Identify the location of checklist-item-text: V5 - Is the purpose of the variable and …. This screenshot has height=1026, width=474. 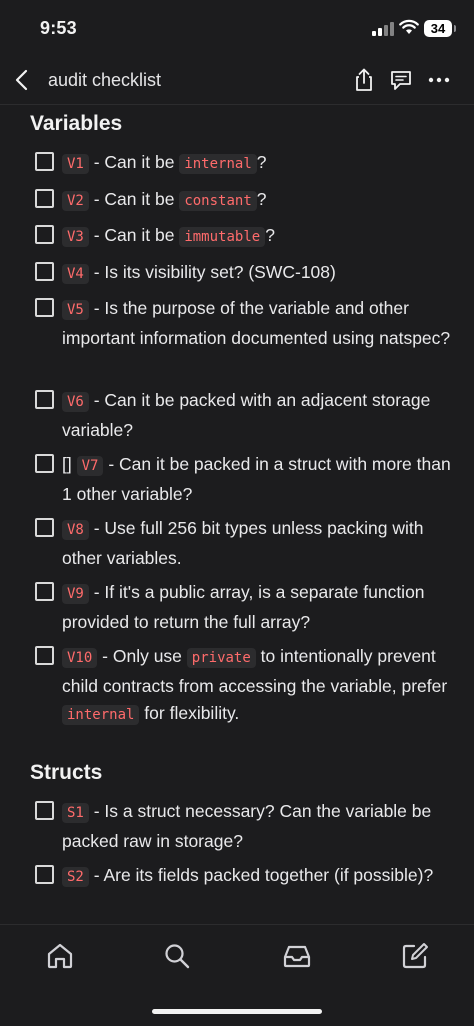
(256, 323).